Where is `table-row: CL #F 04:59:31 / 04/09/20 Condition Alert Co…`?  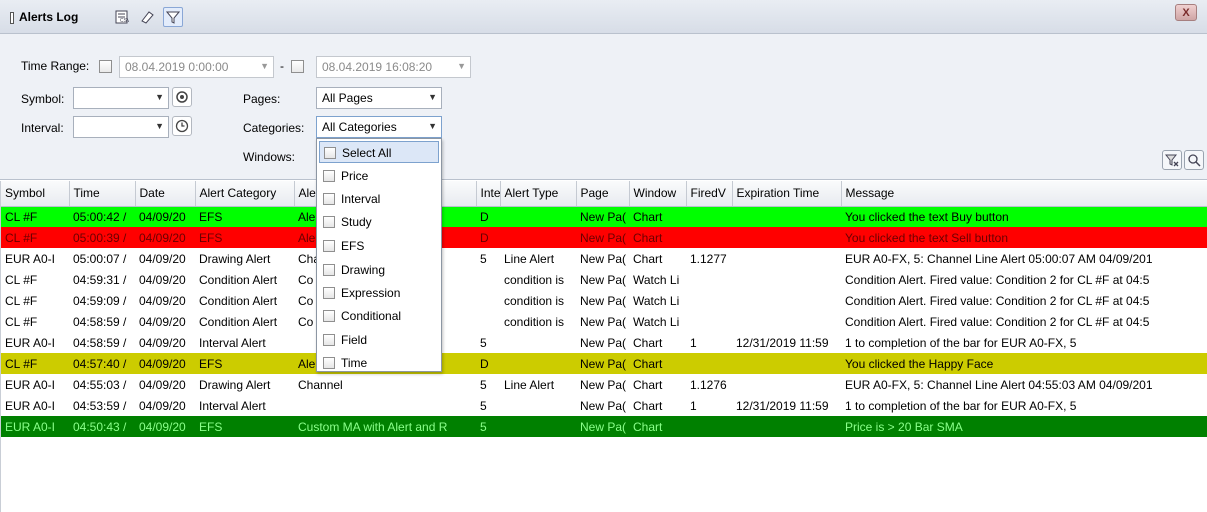 table-row: CL #F 04:59:31 / 04/09/20 Condition Alert Co… is located at coordinates (604, 279).